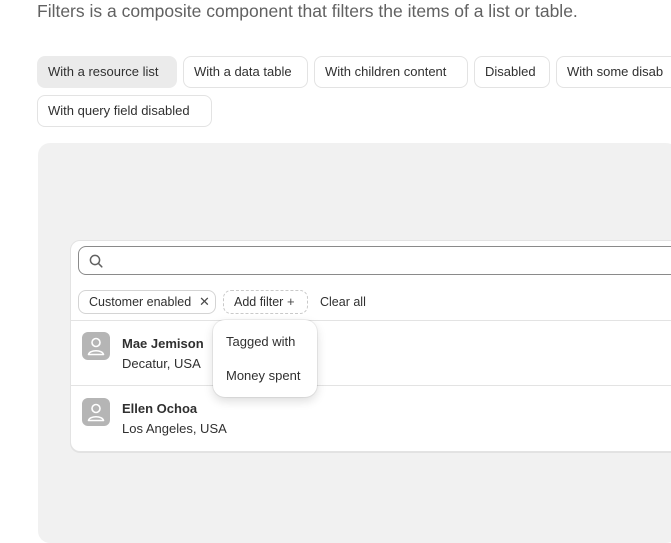 The width and height of the screenshot is (671, 543). Describe the element at coordinates (291, 301) in the screenshot. I see `plus-icon: +` at that location.